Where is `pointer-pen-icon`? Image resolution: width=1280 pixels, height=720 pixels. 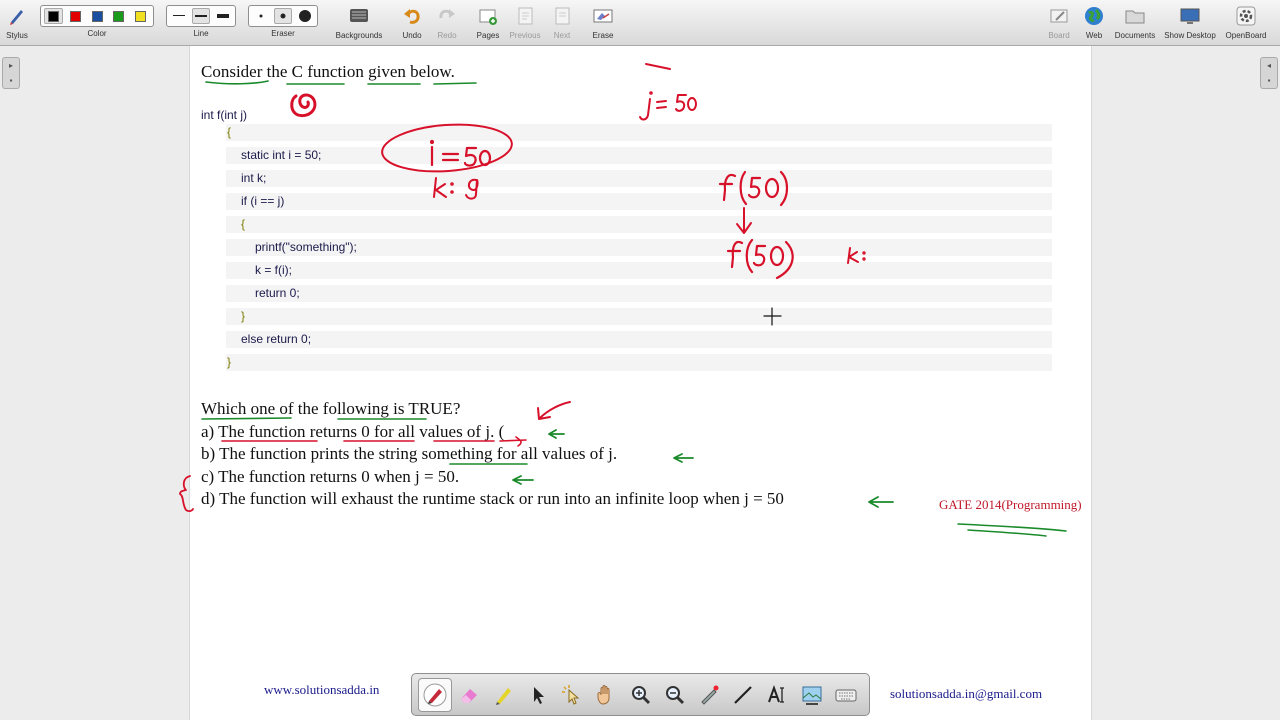
pointer-pen-icon is located at coordinates (710, 695).